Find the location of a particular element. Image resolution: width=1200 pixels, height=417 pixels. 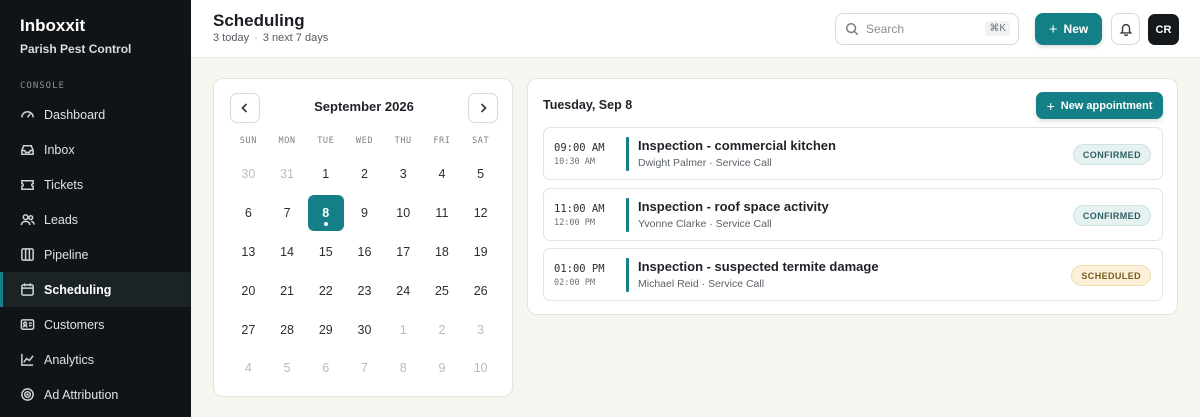

calendar-day: 16 is located at coordinates (364, 252).